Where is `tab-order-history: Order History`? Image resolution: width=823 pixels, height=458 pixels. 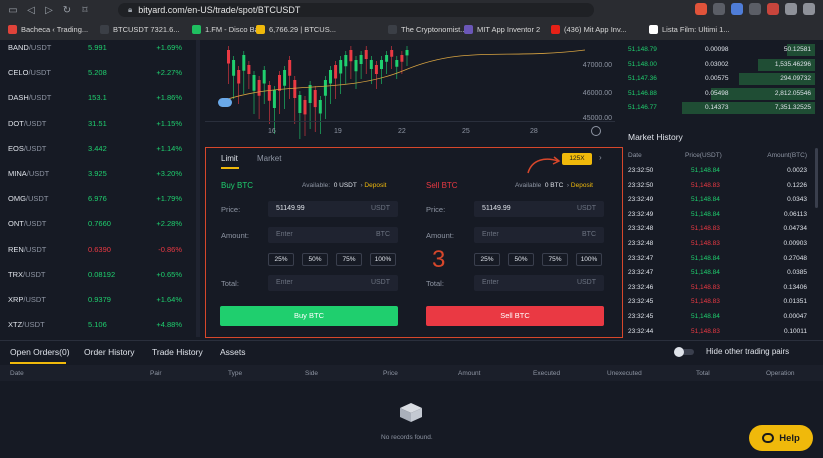 tab-order-history: Order History is located at coordinates (109, 352).